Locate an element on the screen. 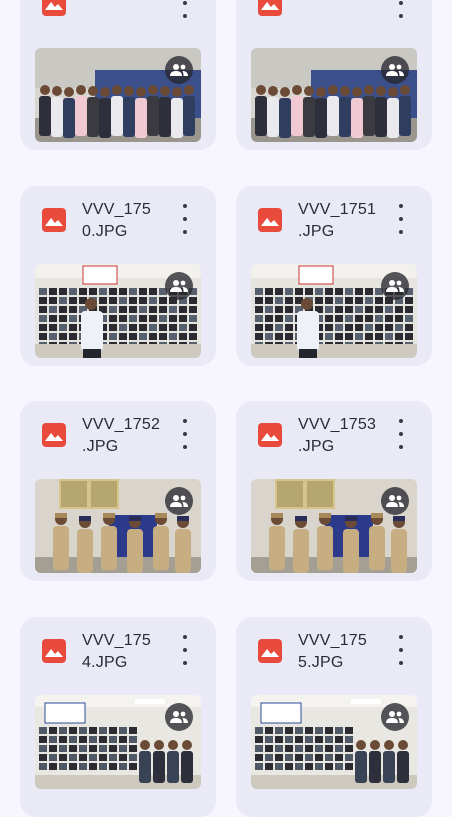  file-name: VVV_175 5.JPG is located at coordinates (333, 651).